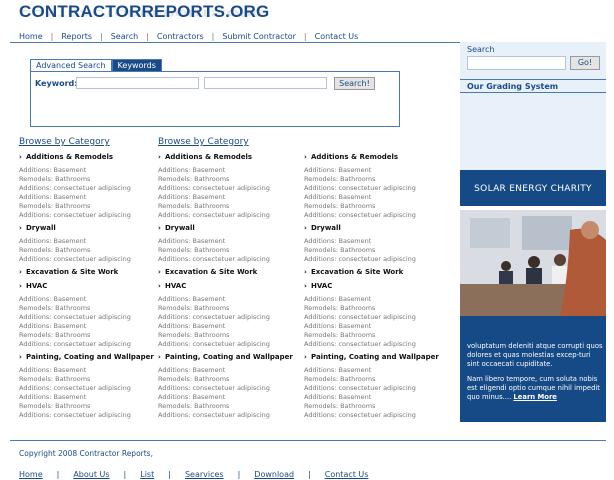 The image size is (614, 480). What do you see at coordinates (347, 474) in the screenshot?
I see `footer-link-contact-us: Contact Us` at bounding box center [347, 474].